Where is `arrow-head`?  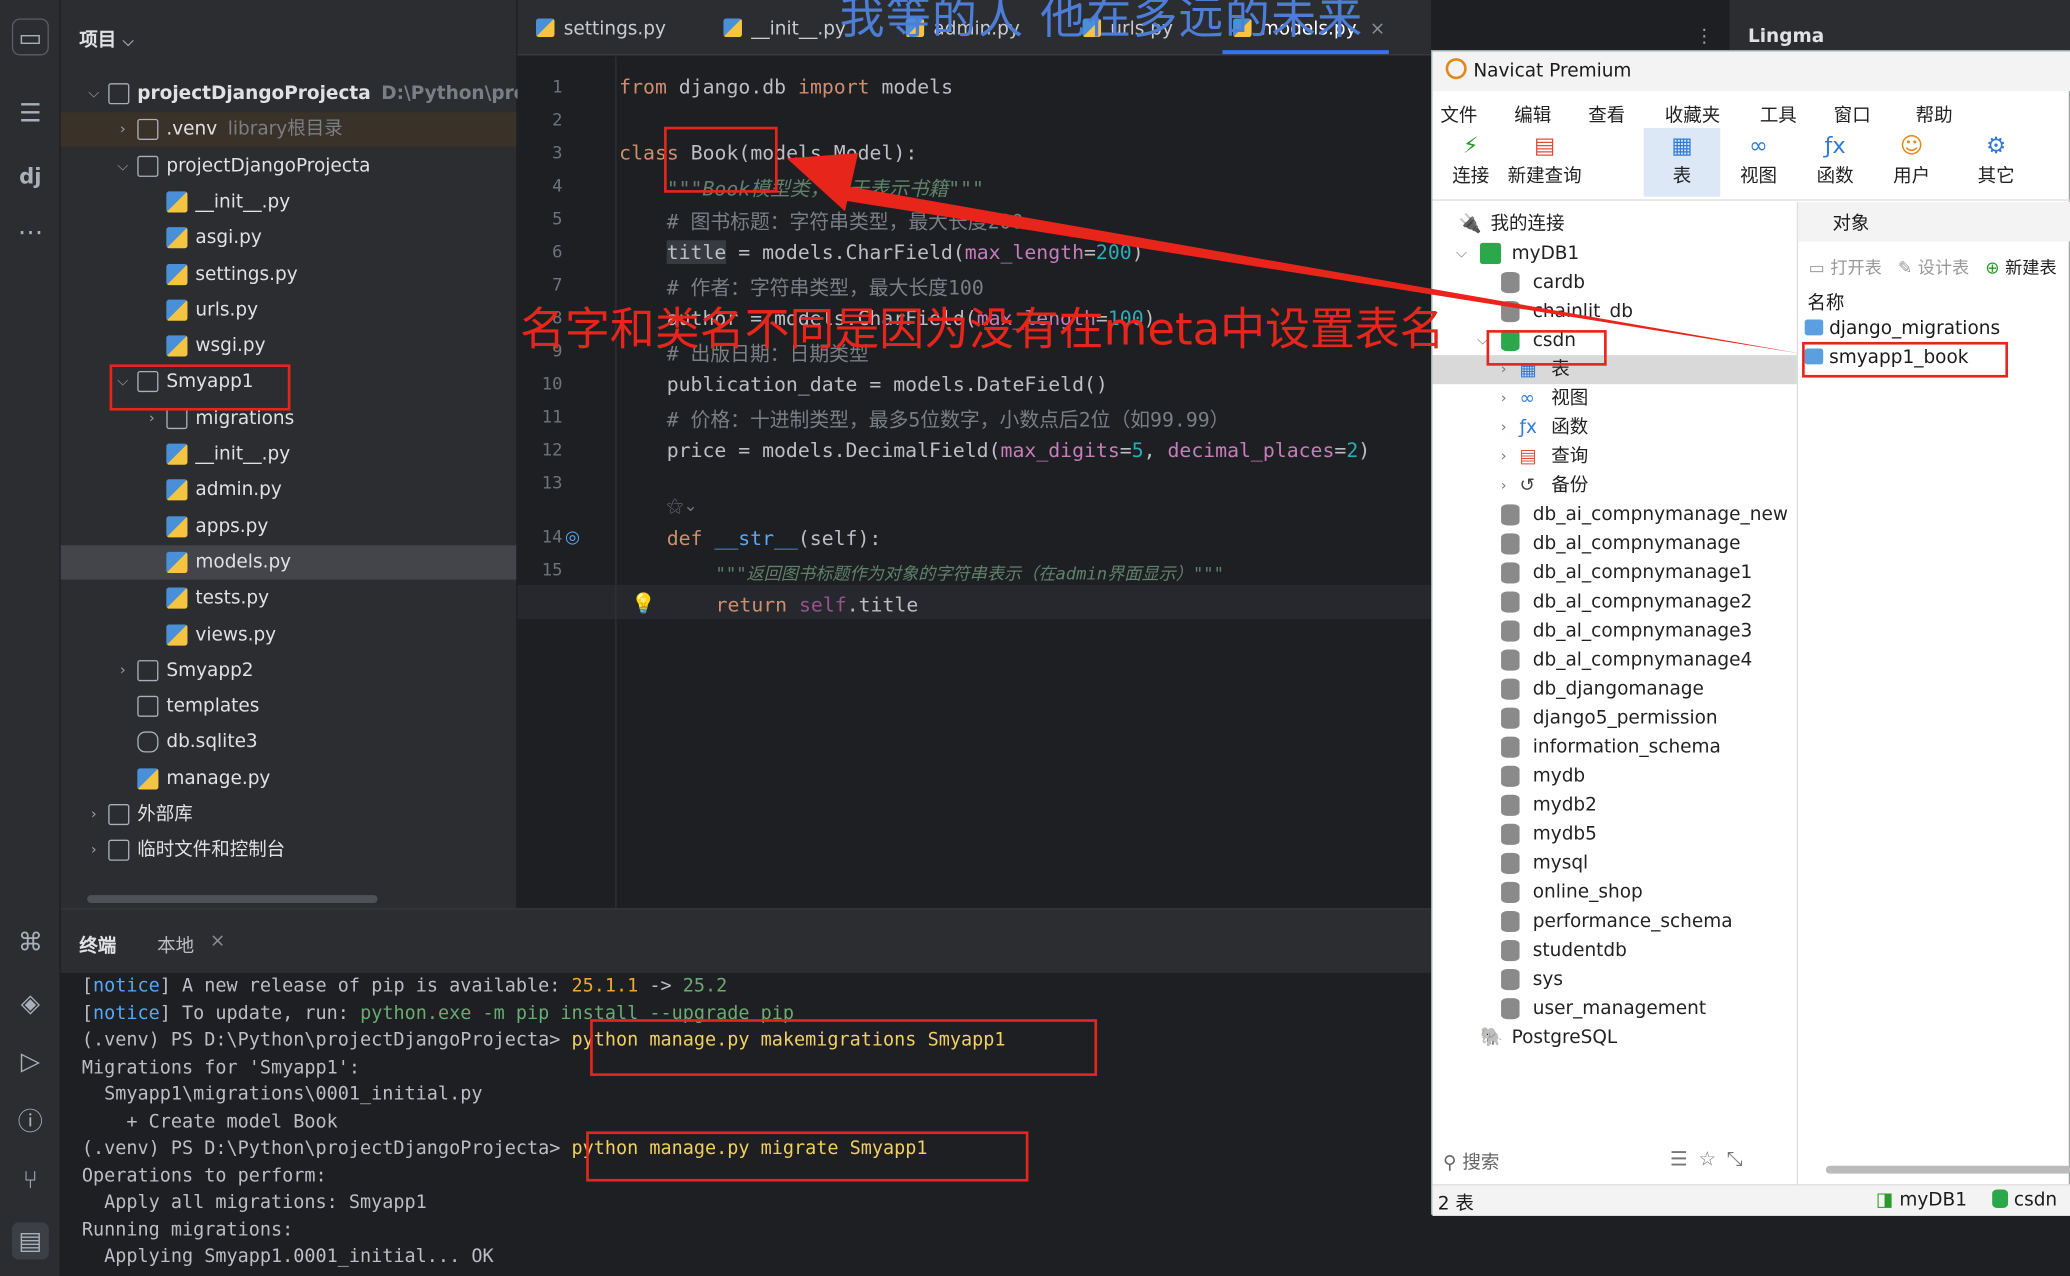 arrow-head is located at coordinates (822, 182).